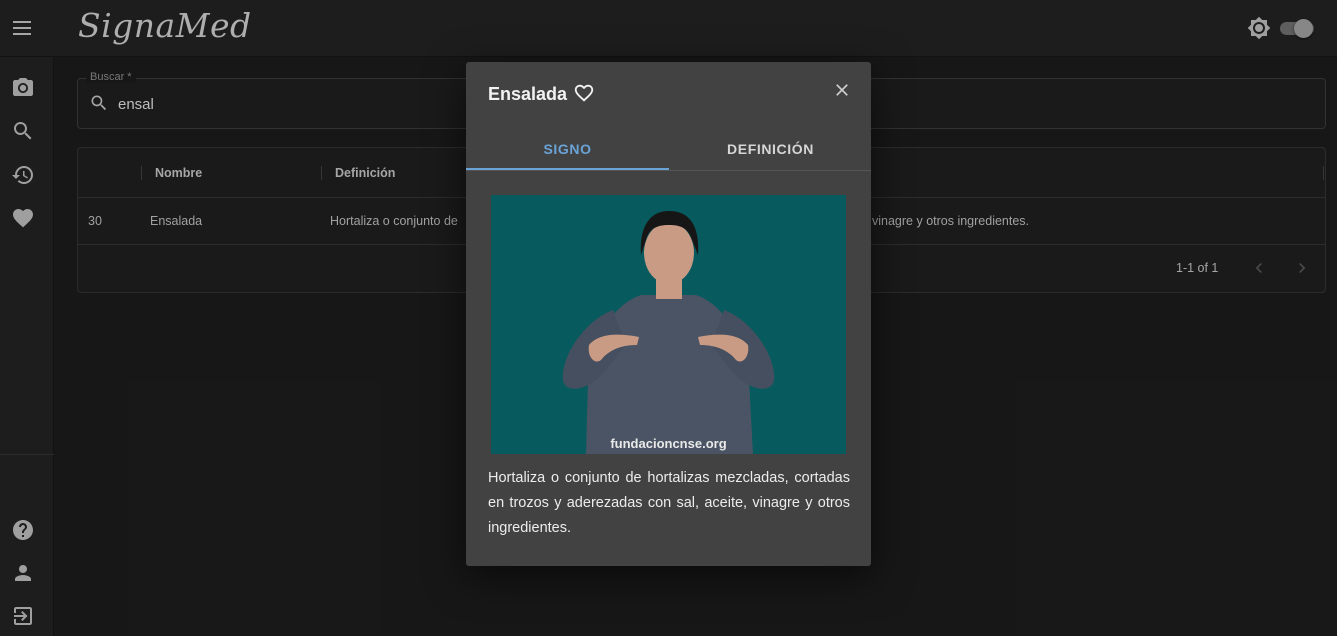  Describe the element at coordinates (528, 94) in the screenshot. I see `dialog-title: Ensalada` at that location.